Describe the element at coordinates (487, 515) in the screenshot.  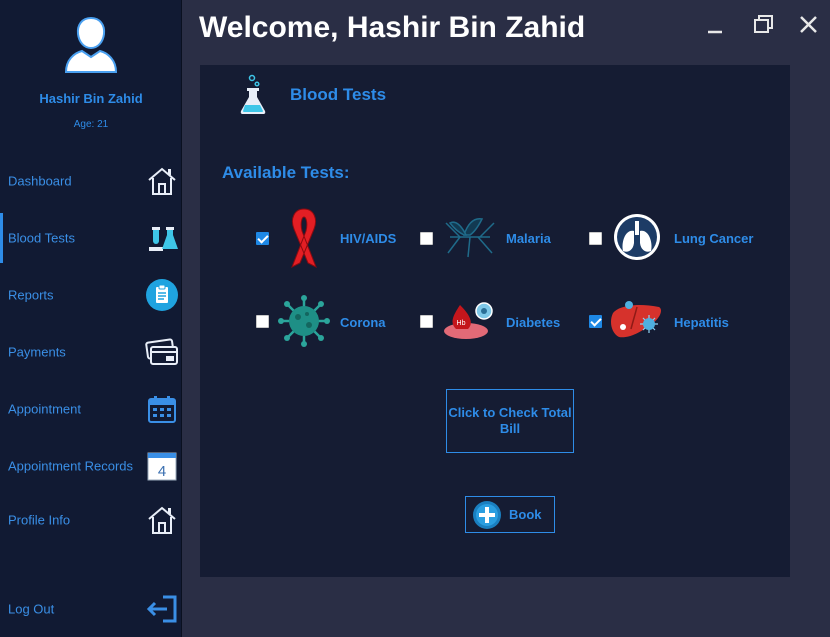
I see `plus-circle-icon` at that location.